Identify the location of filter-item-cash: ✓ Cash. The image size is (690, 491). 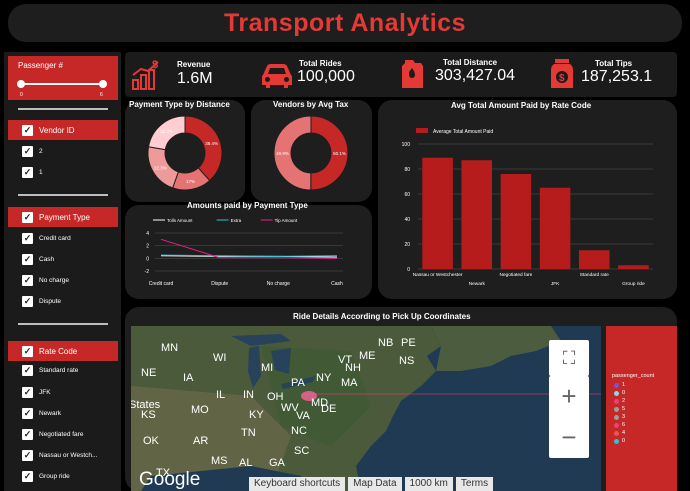
(38, 259).